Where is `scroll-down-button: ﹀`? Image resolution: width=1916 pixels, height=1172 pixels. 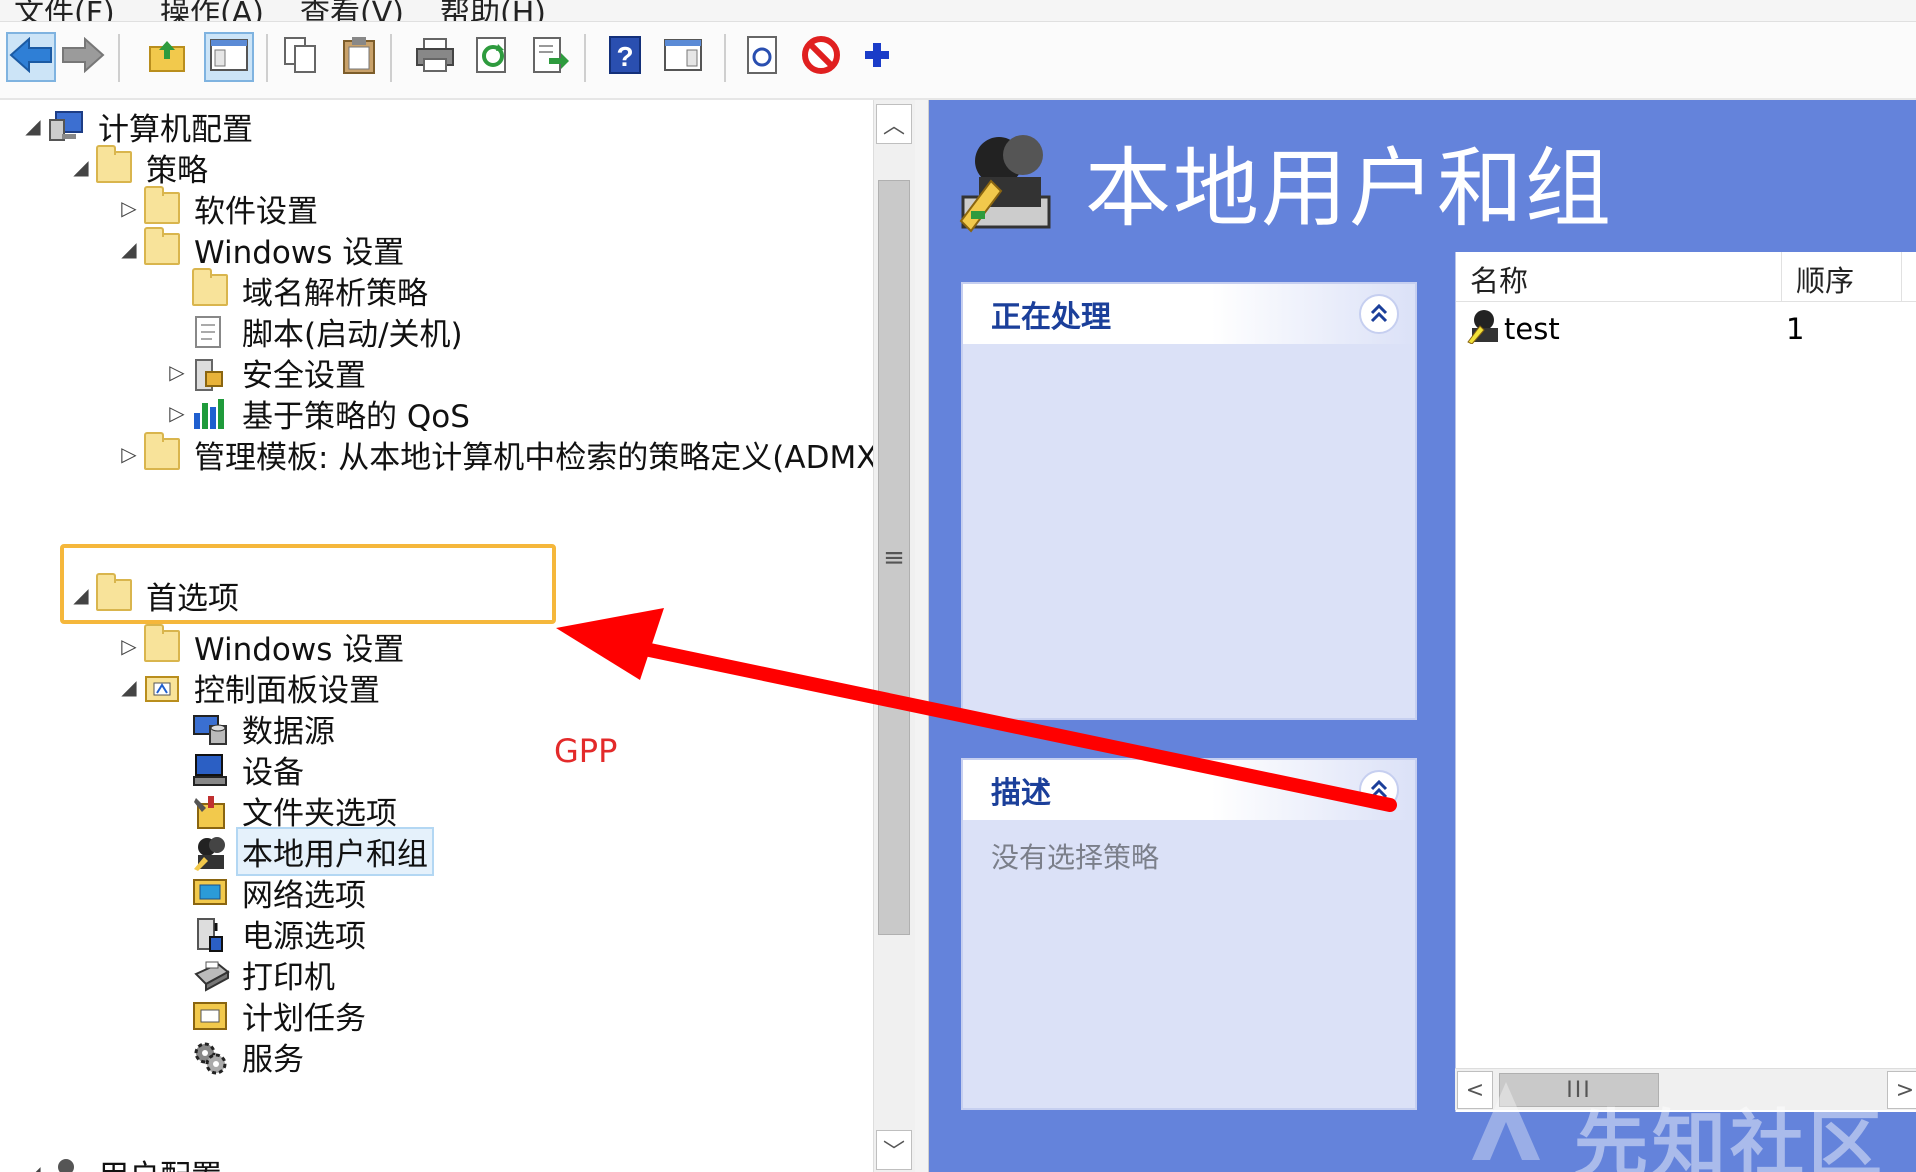
scroll-down-button: ﹀ is located at coordinates (894, 1150).